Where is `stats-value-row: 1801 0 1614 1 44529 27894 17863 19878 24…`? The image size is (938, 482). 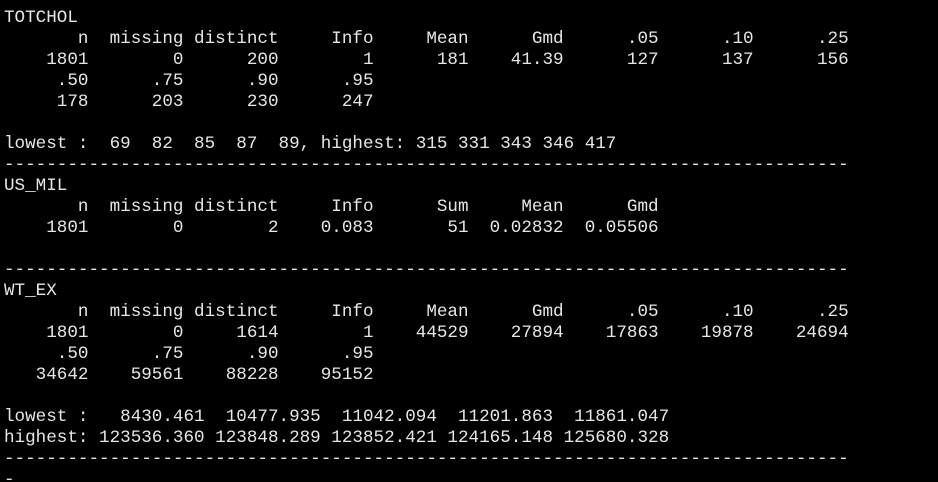 stats-value-row: 1801 0 1614 1 44529 27894 17863 19878 24… is located at coordinates (426, 333).